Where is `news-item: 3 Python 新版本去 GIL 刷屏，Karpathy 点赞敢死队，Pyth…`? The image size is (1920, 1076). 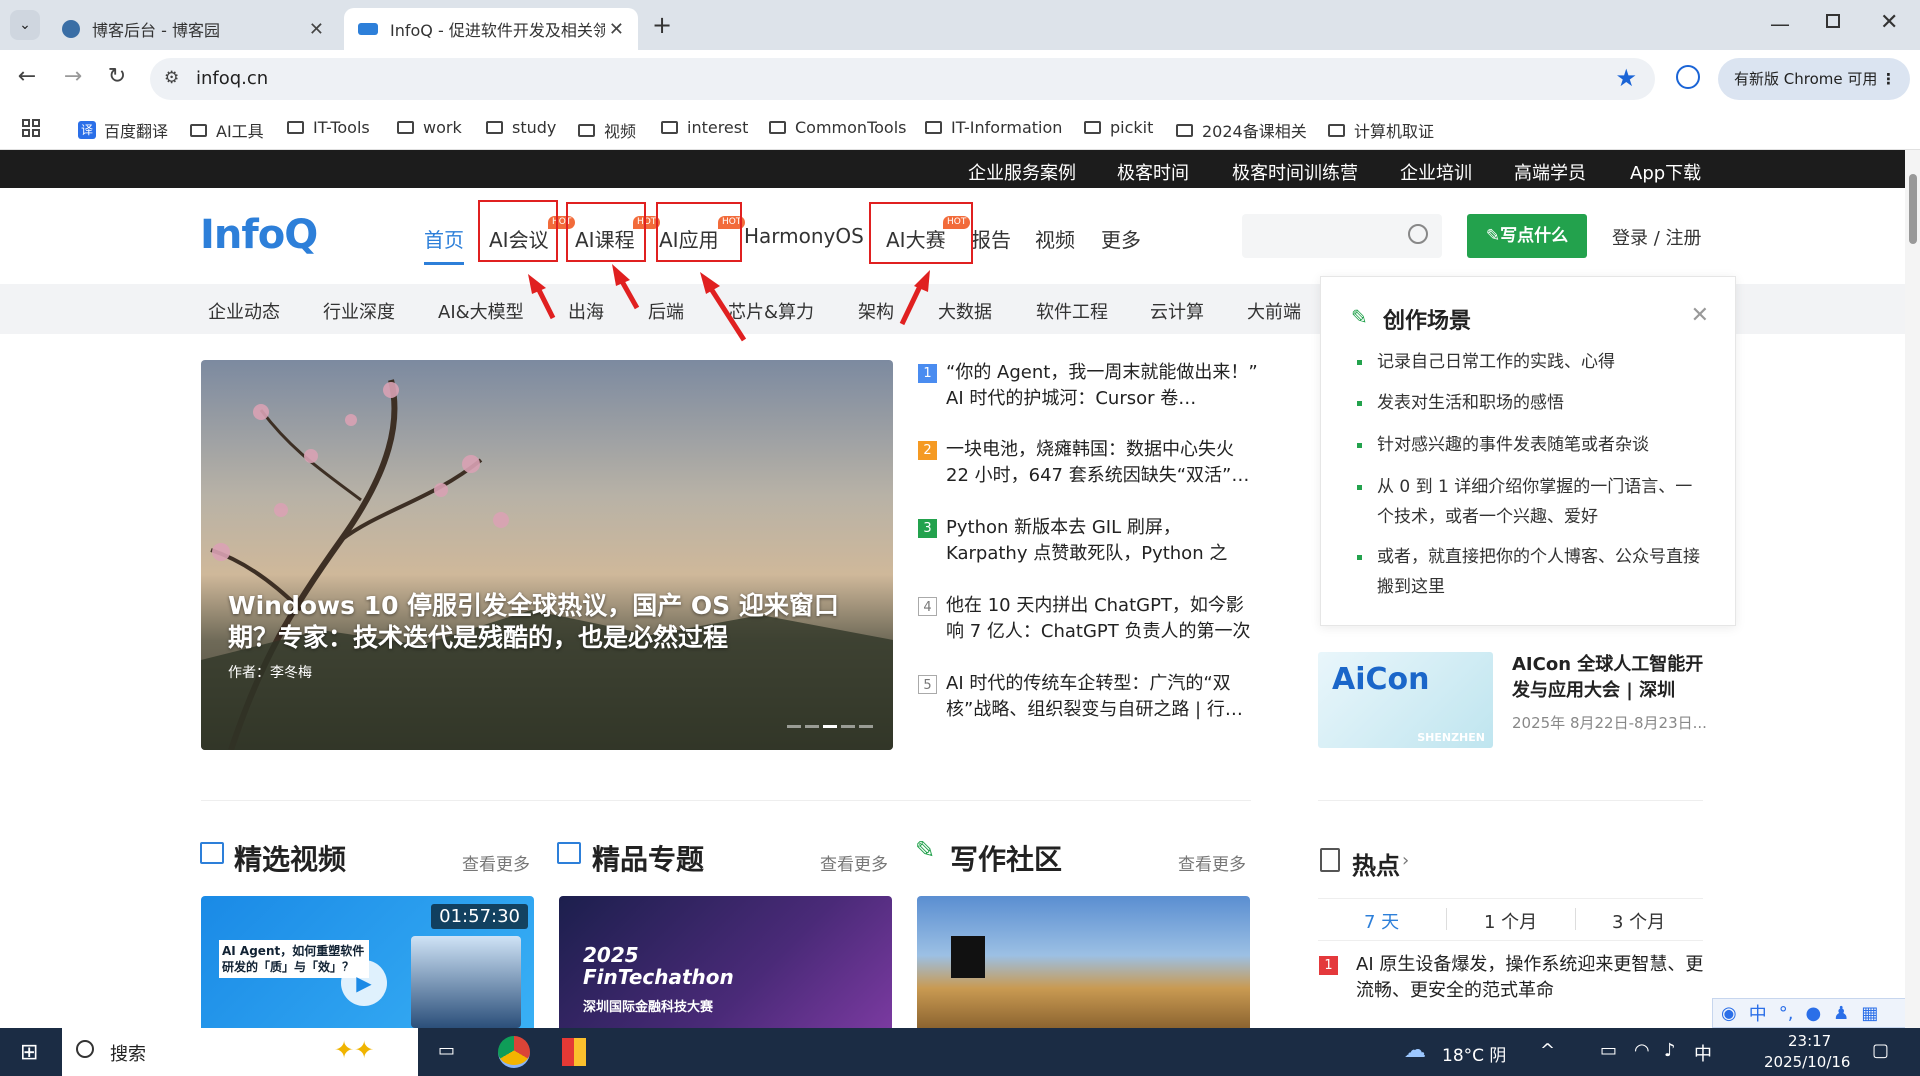 news-item: 3 Python 新版本去 GIL 刷屏，Karpathy 点赞敢死队，Pyth… is located at coordinates (1088, 545).